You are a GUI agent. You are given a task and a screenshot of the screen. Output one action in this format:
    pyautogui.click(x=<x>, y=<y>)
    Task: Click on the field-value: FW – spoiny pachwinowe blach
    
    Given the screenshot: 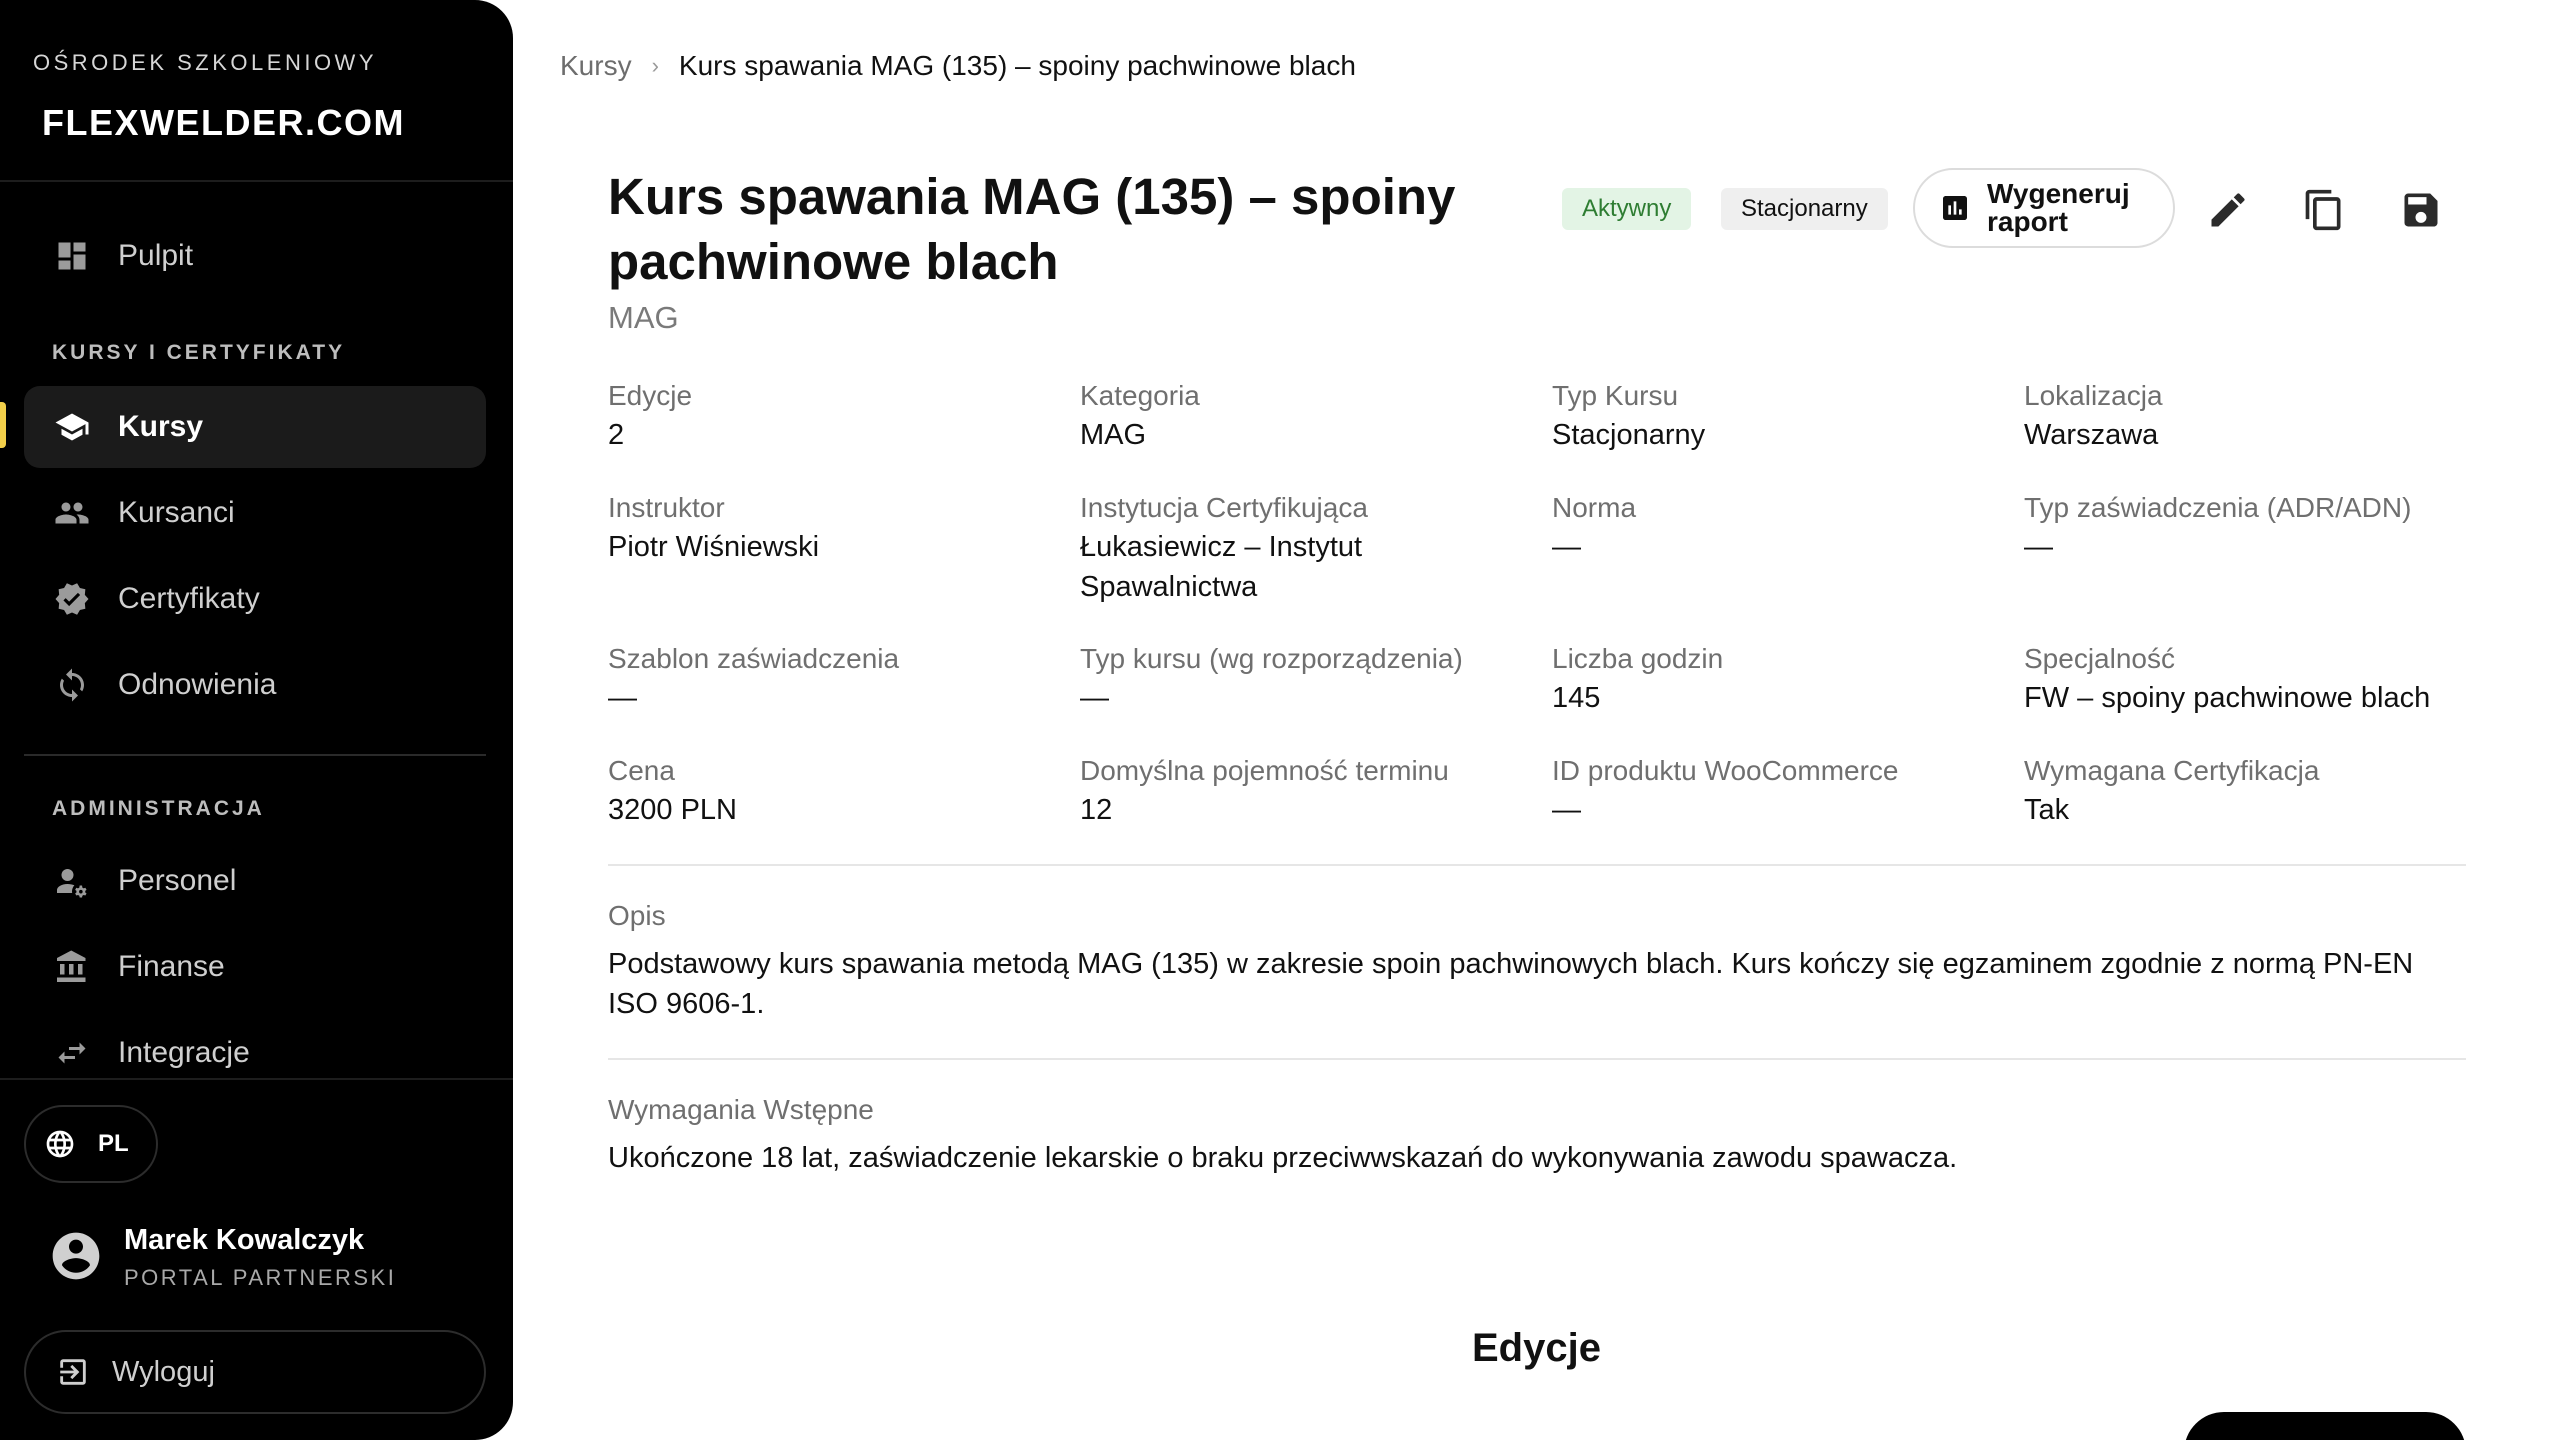 What is the action you would take?
    pyautogui.click(x=2227, y=698)
    